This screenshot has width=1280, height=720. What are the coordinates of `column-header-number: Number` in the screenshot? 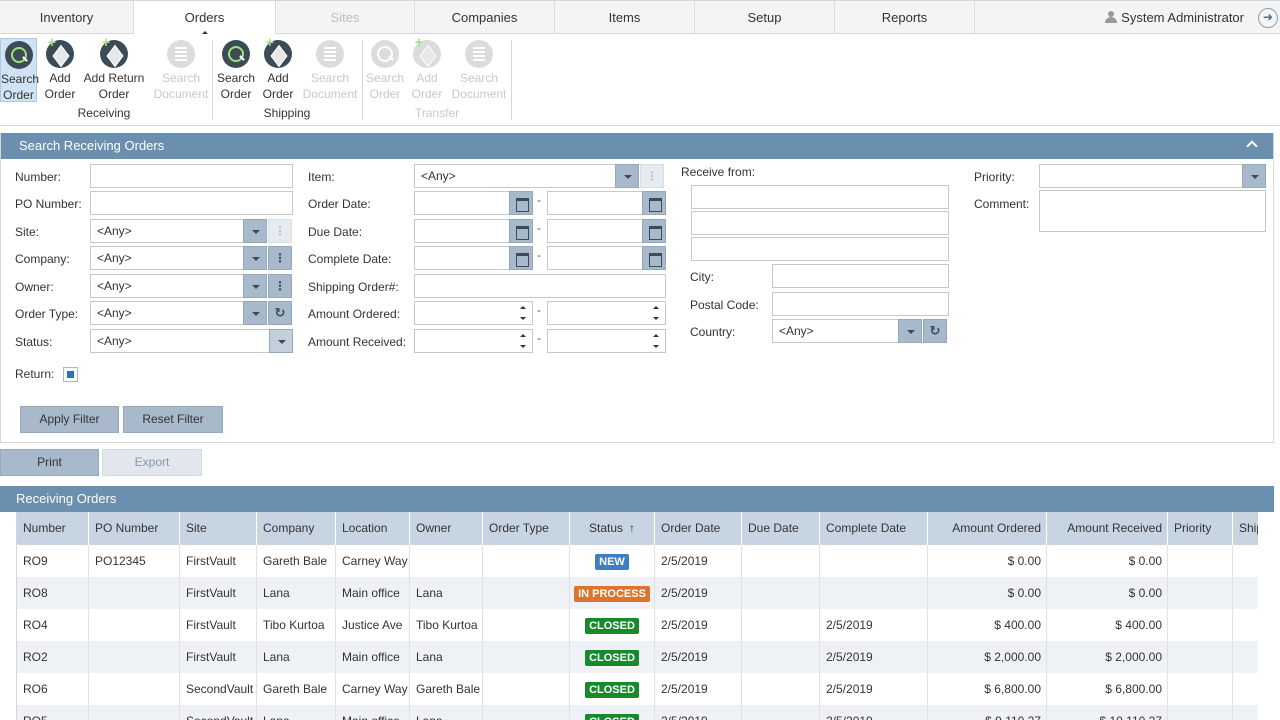 It's located at (53, 528).